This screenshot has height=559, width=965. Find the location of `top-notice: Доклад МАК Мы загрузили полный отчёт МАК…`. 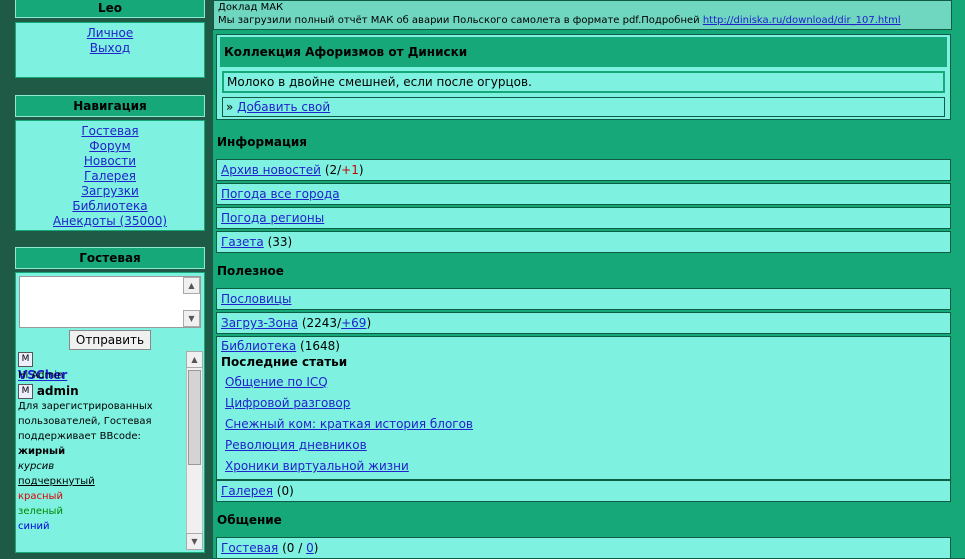

top-notice: Доклад МАК Мы загрузили полный отчёт МАК… is located at coordinates (582, 15).